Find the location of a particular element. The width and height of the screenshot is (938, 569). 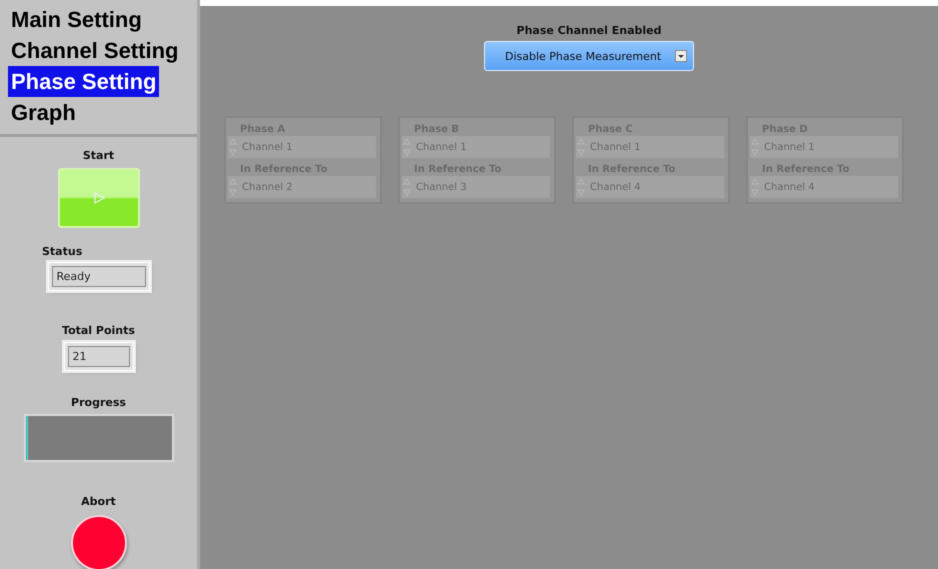

abort-button is located at coordinates (98, 542).